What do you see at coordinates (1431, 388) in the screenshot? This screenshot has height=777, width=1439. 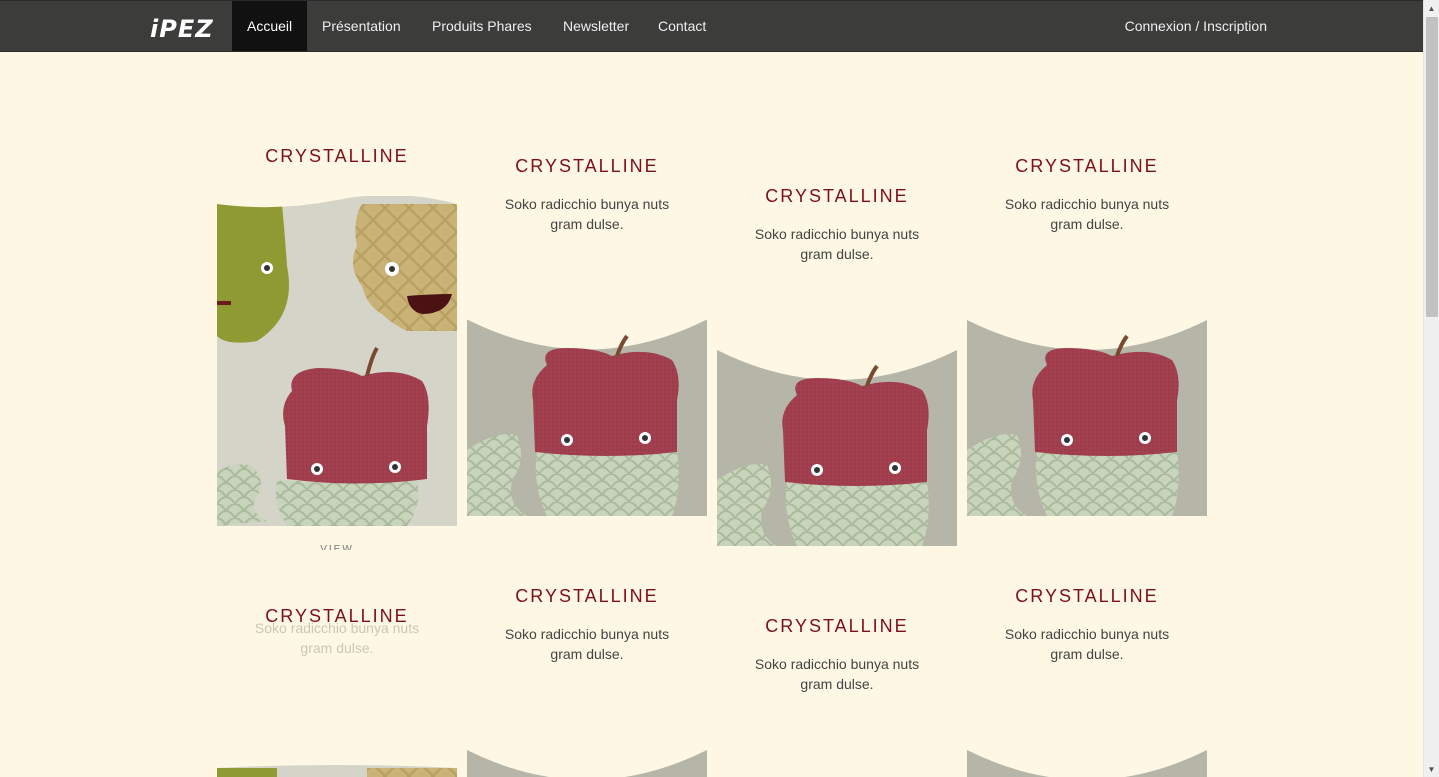 I see `vertical-scrollbar: ▲ ▼` at bounding box center [1431, 388].